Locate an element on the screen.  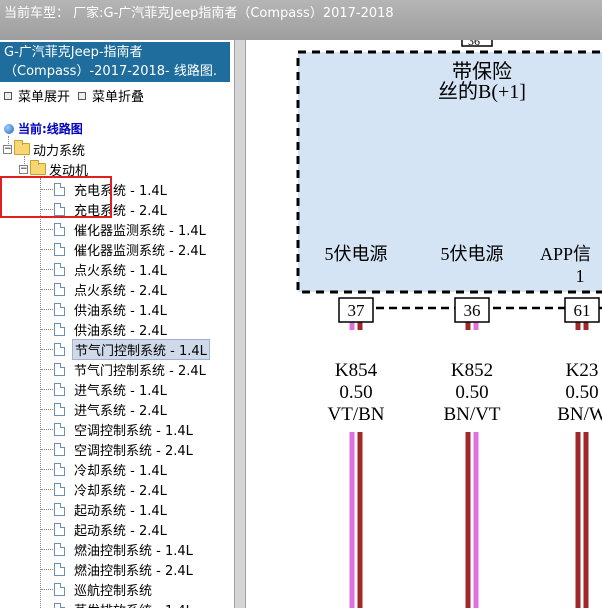
pin-number: 37 is located at coordinates (357, 310).